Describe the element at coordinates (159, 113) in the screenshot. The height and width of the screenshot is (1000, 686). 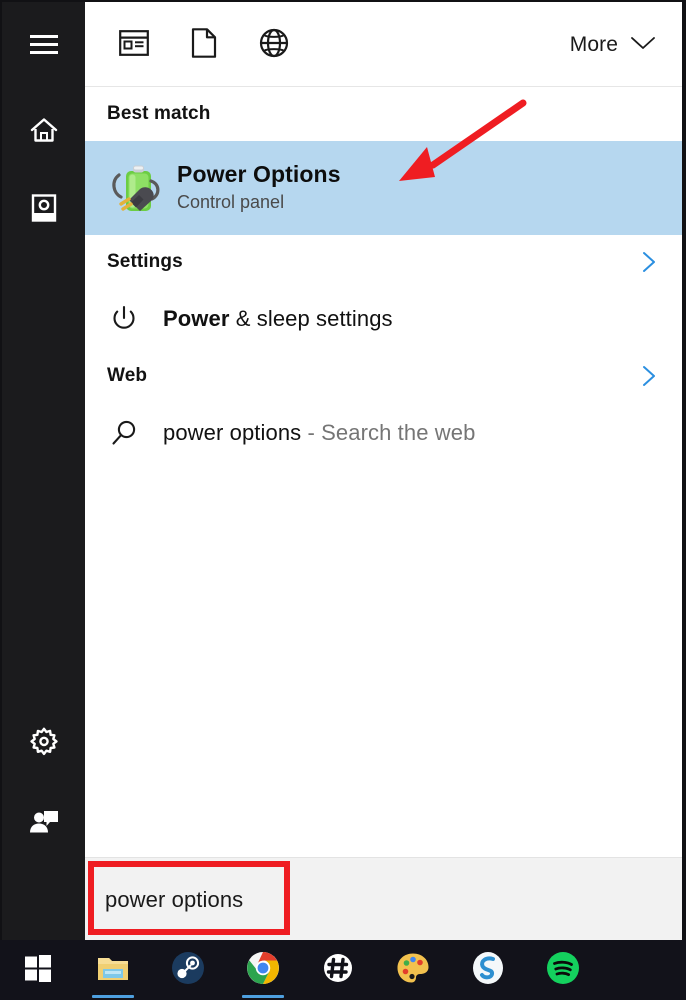
I see `best-match-heading: Best match` at that location.